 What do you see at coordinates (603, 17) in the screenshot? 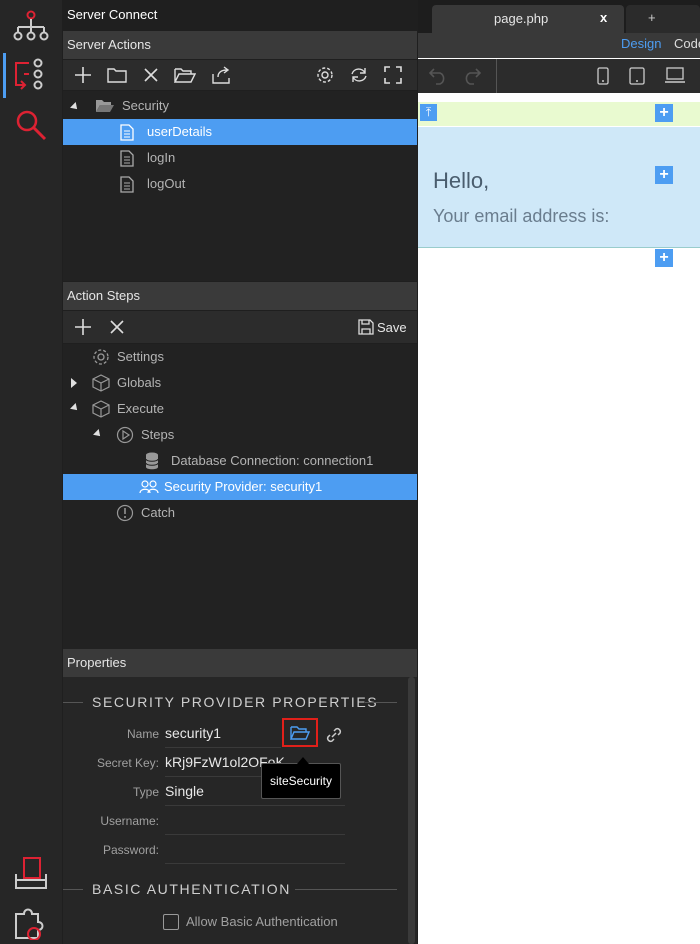
I see `tab-close-button: x` at bounding box center [603, 17].